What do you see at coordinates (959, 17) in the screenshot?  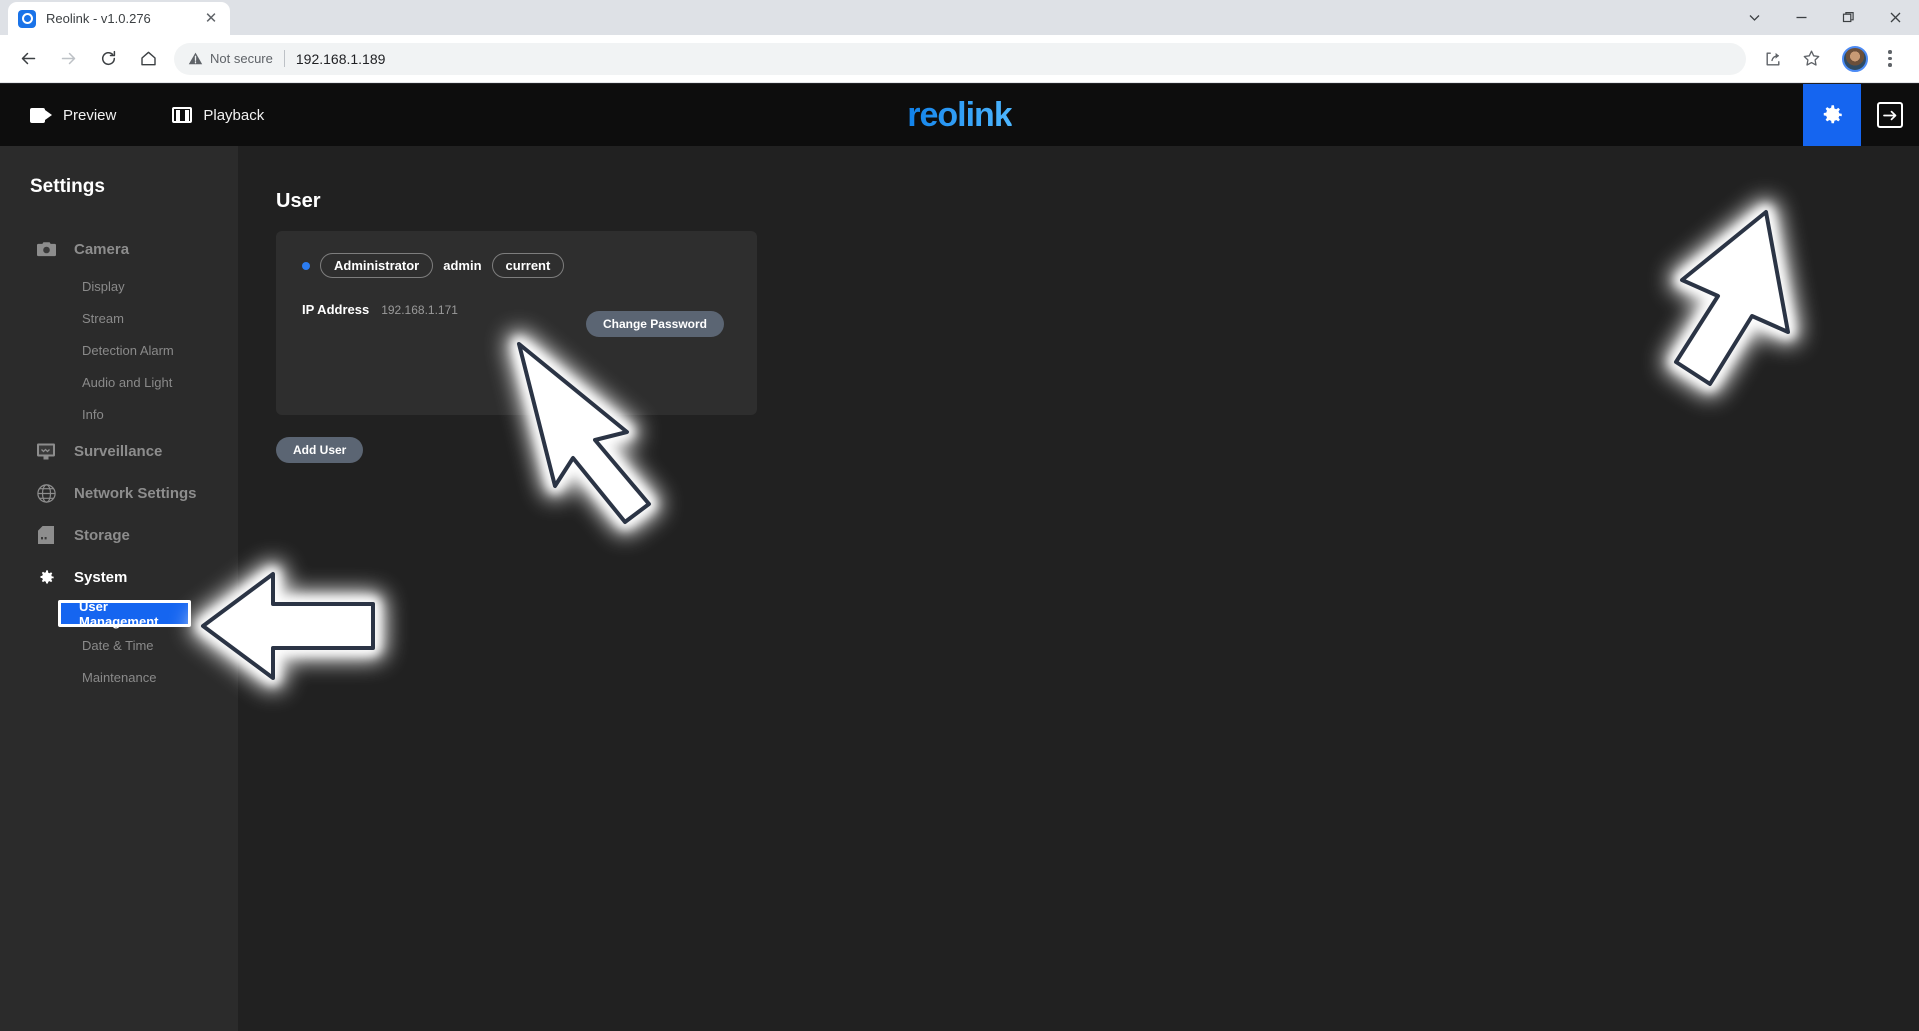 I see `tab-strip: Reolink - v1.0.276 ✕` at bounding box center [959, 17].